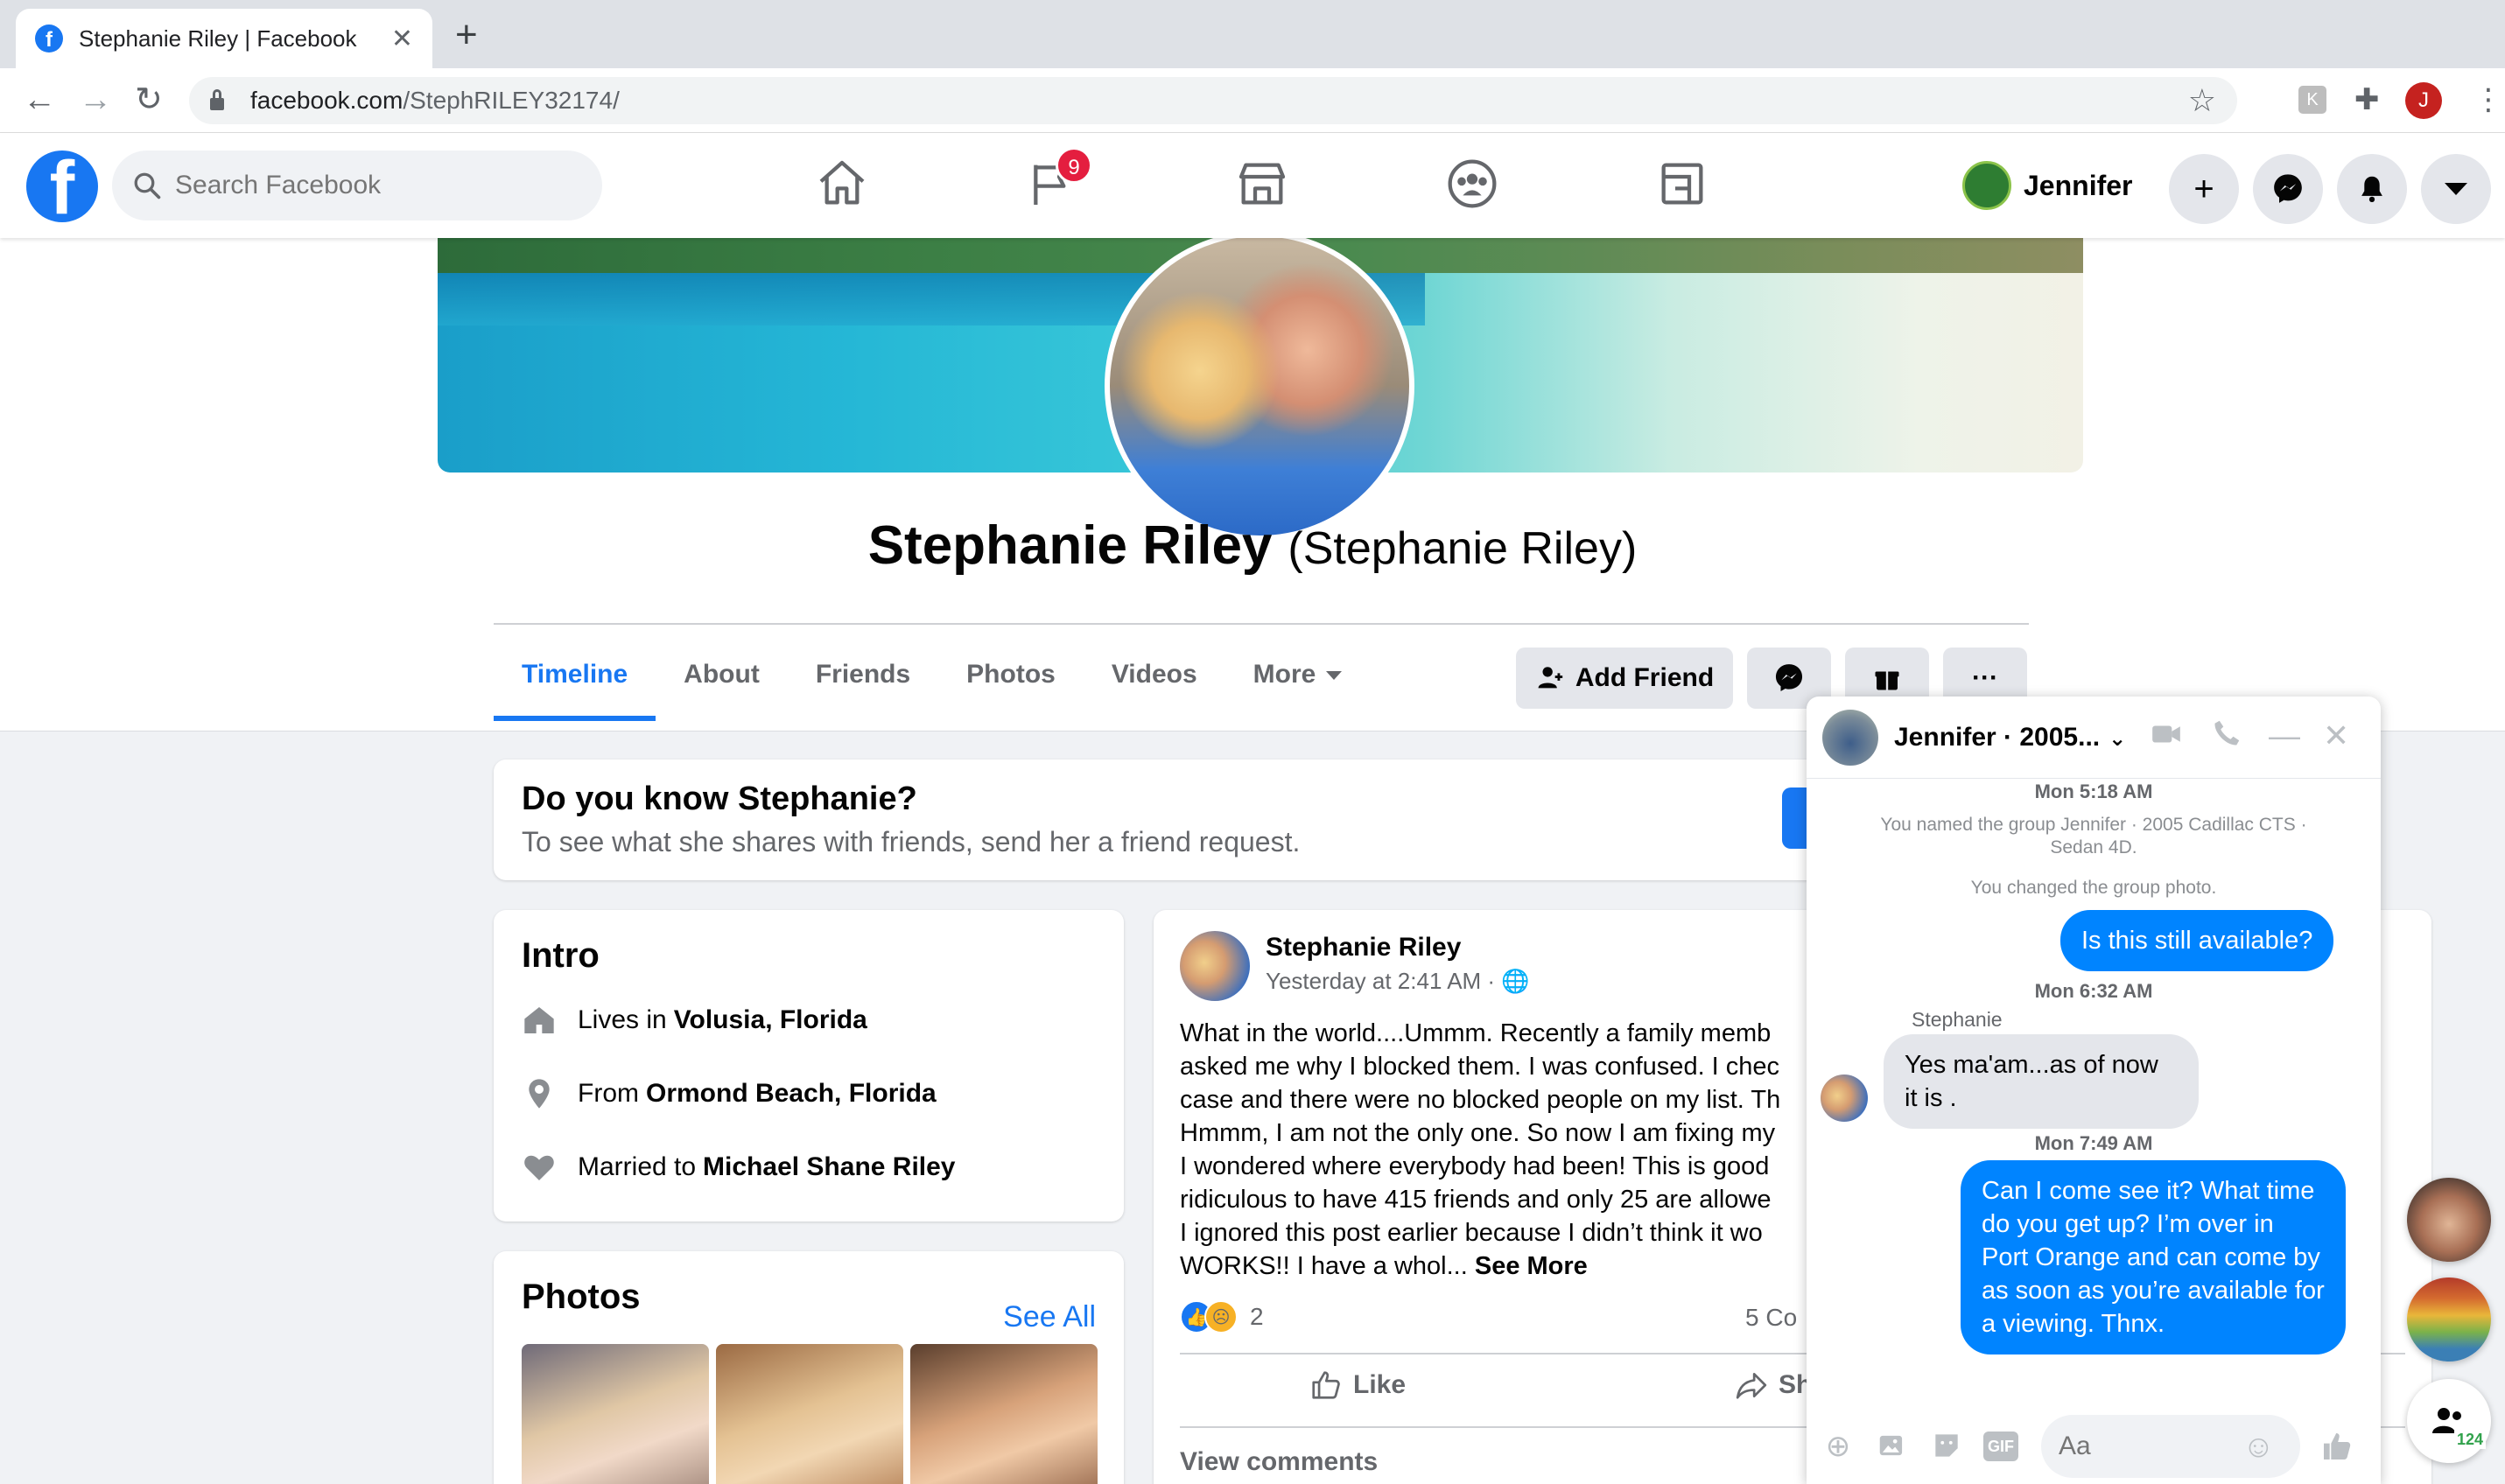 The height and width of the screenshot is (1484, 2505). What do you see at coordinates (1771, 1318) in the screenshot?
I see `comments-count: 5 Co` at bounding box center [1771, 1318].